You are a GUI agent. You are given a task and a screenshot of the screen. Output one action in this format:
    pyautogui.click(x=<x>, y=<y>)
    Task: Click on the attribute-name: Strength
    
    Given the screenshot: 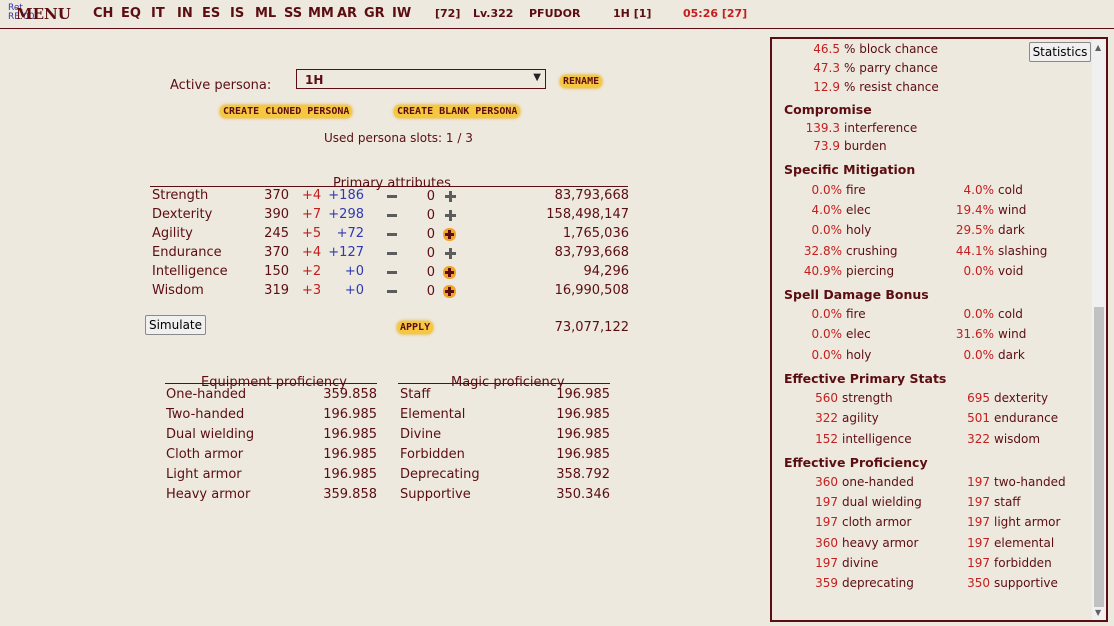 What is the action you would take?
    pyautogui.click(x=180, y=195)
    